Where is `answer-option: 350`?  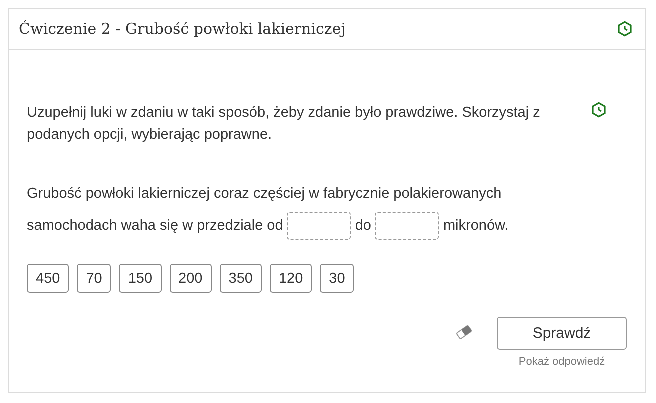
answer-option: 350 is located at coordinates (241, 278).